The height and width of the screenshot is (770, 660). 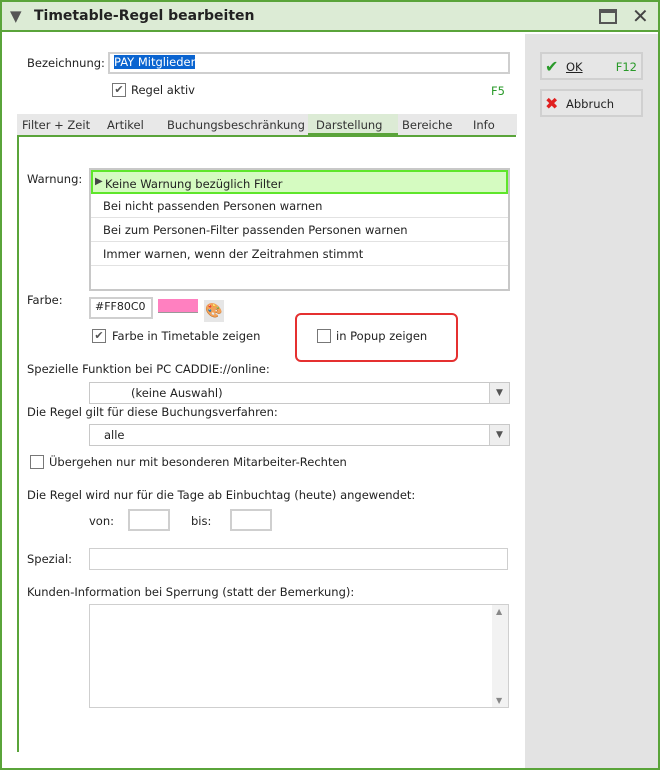 I want to click on booking-select: alle ▼, so click(x=299, y=435).